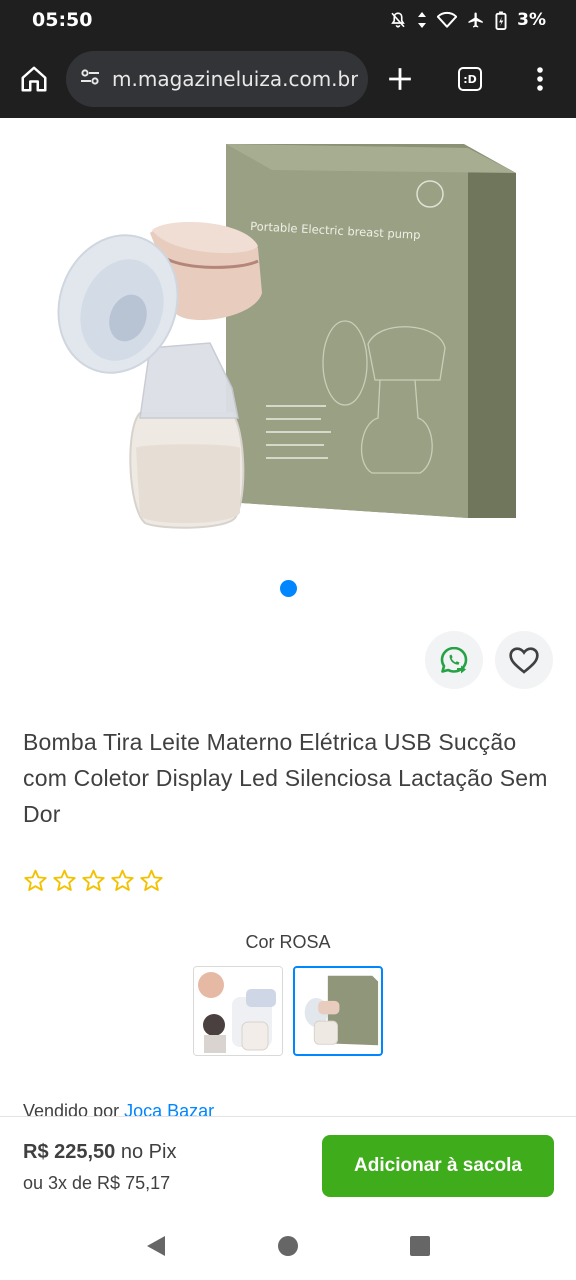 This screenshot has height=1280, width=576. I want to click on whatsapp-icon, so click(454, 660).